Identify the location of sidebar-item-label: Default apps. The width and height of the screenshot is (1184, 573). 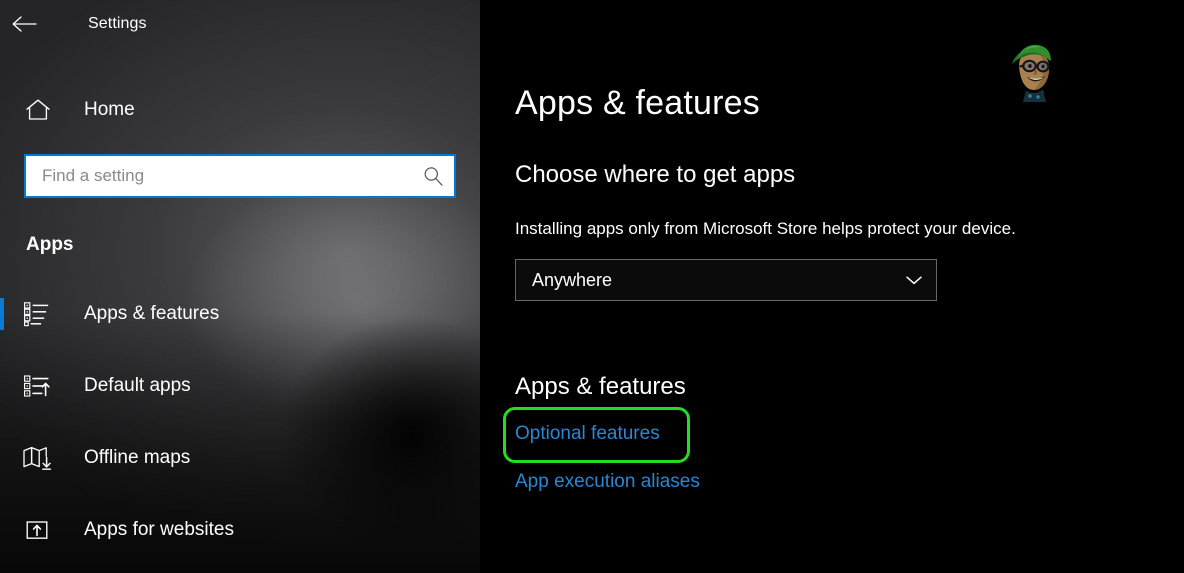
(137, 385).